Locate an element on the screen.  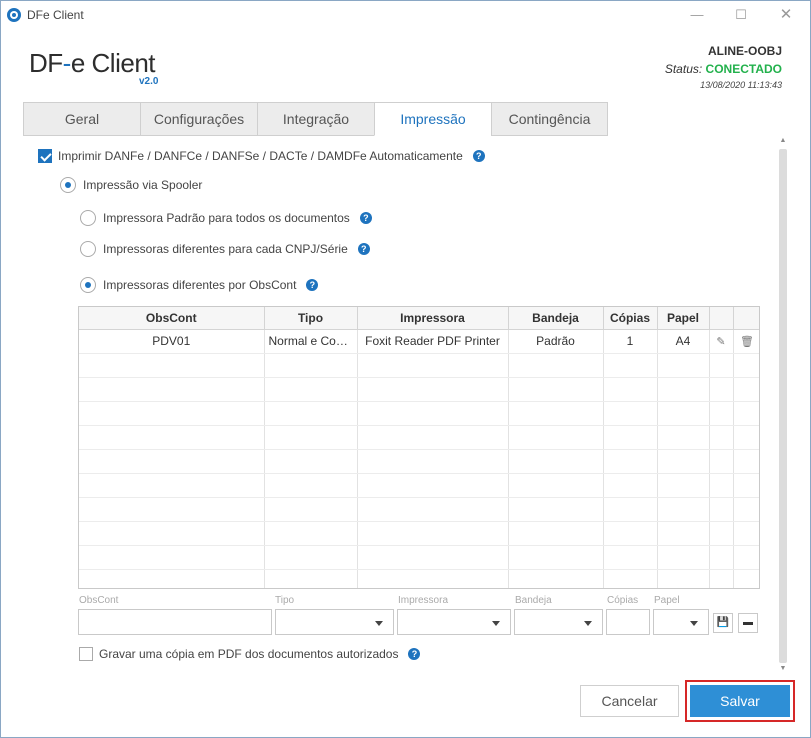
window-title: DFe Client is located at coordinates (55, 15).